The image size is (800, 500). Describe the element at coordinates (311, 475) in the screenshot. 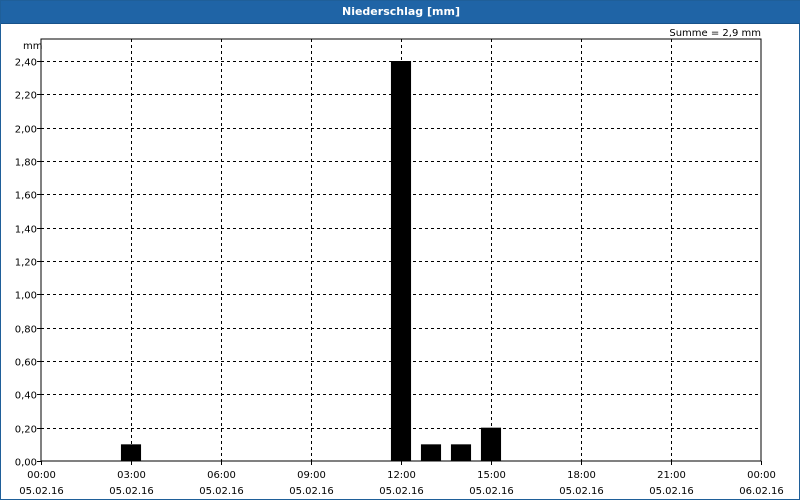

I see `x-tick-label-time: 09:00` at that location.